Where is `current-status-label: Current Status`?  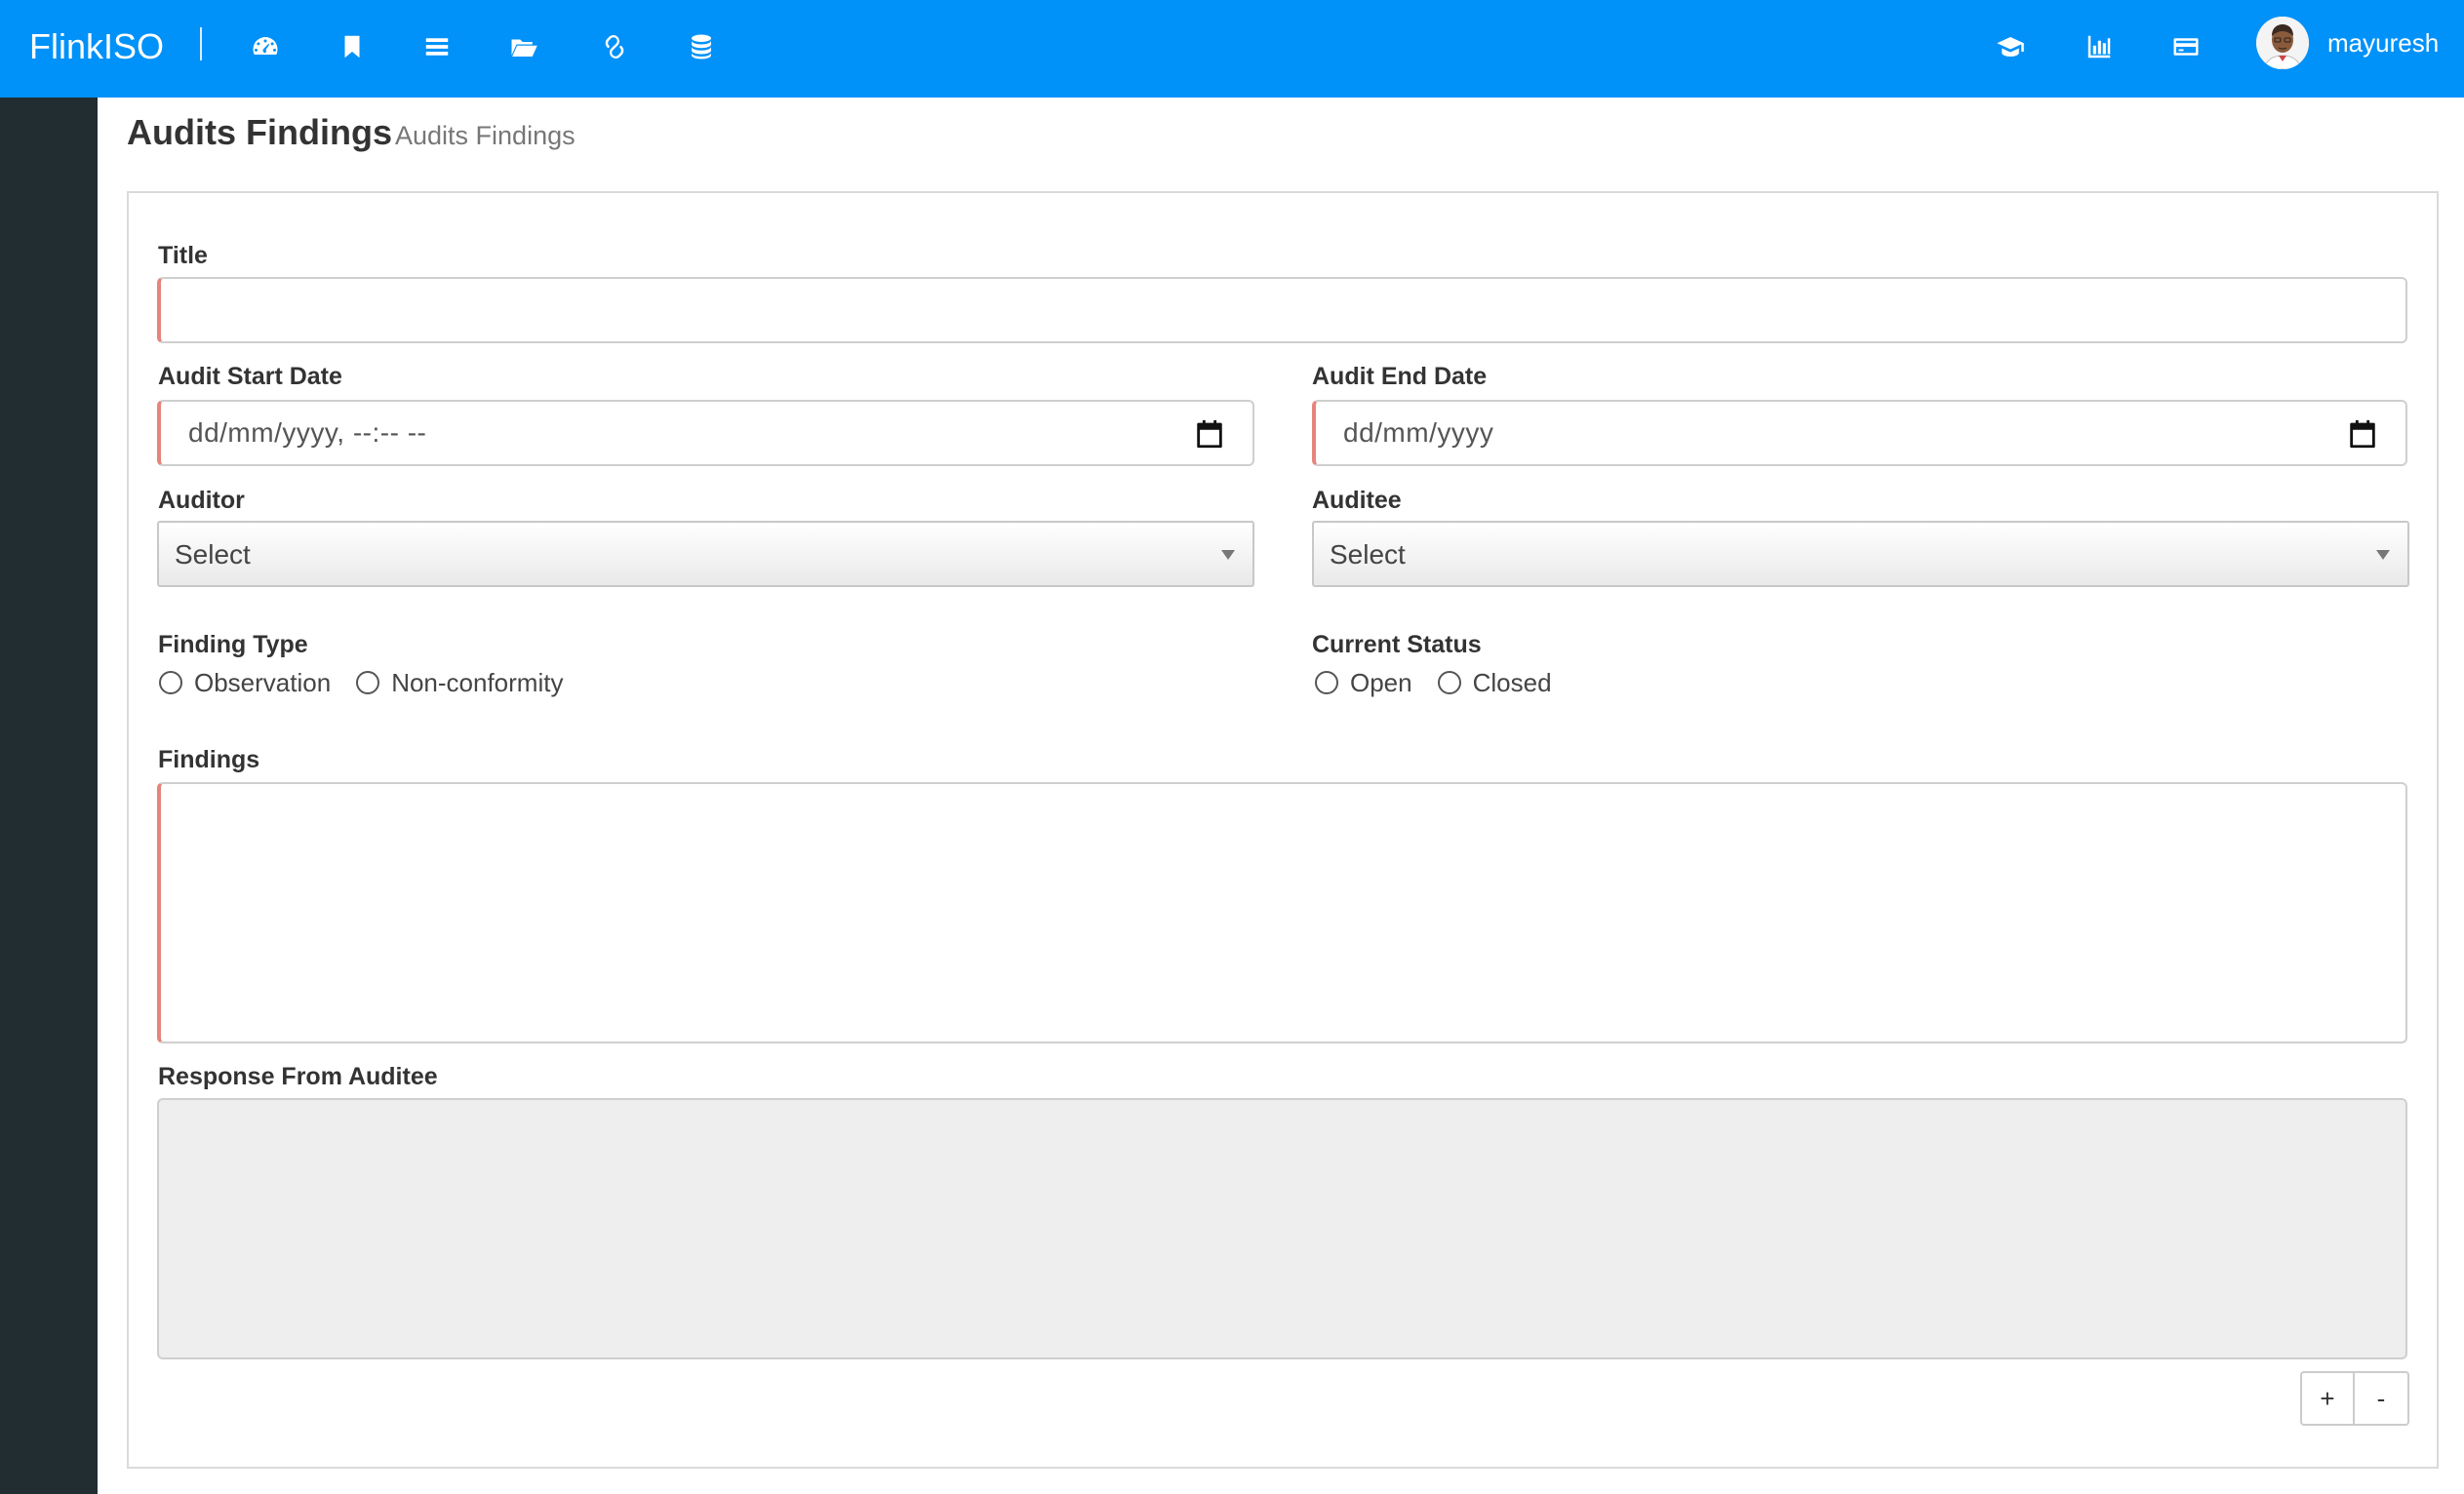 current-status-label: Current Status is located at coordinates (1397, 644).